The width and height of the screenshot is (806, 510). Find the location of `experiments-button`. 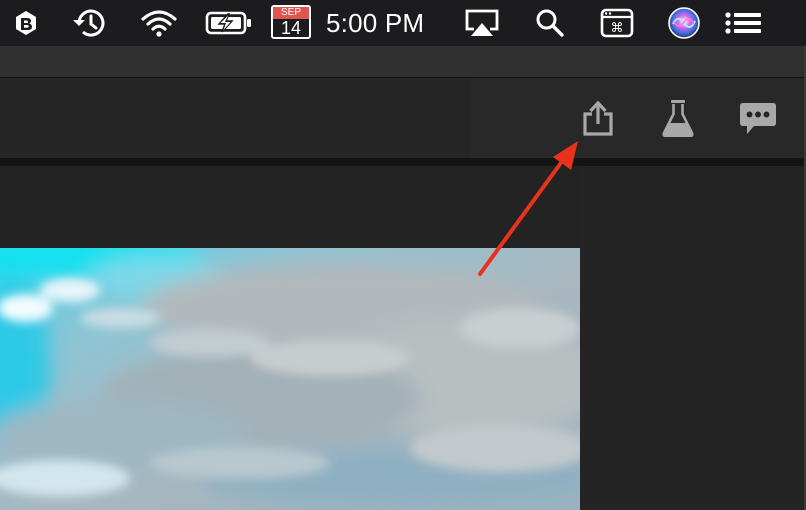

experiments-button is located at coordinates (678, 118).